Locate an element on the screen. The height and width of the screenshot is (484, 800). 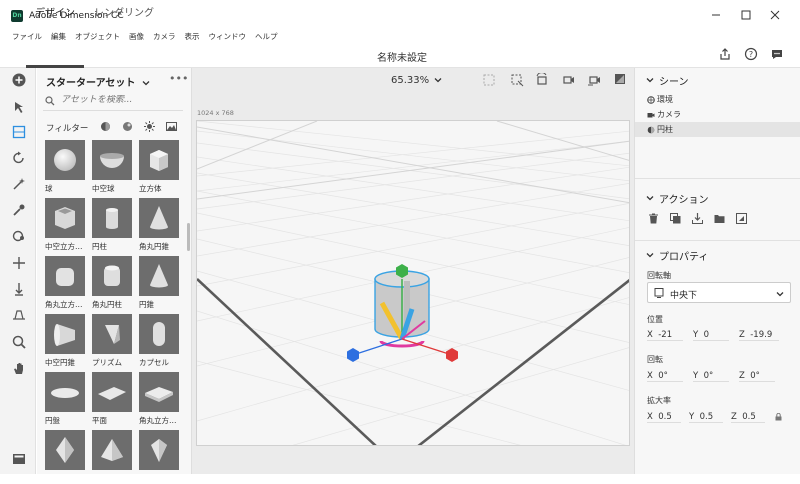
close-button is located at coordinates (775, 15).